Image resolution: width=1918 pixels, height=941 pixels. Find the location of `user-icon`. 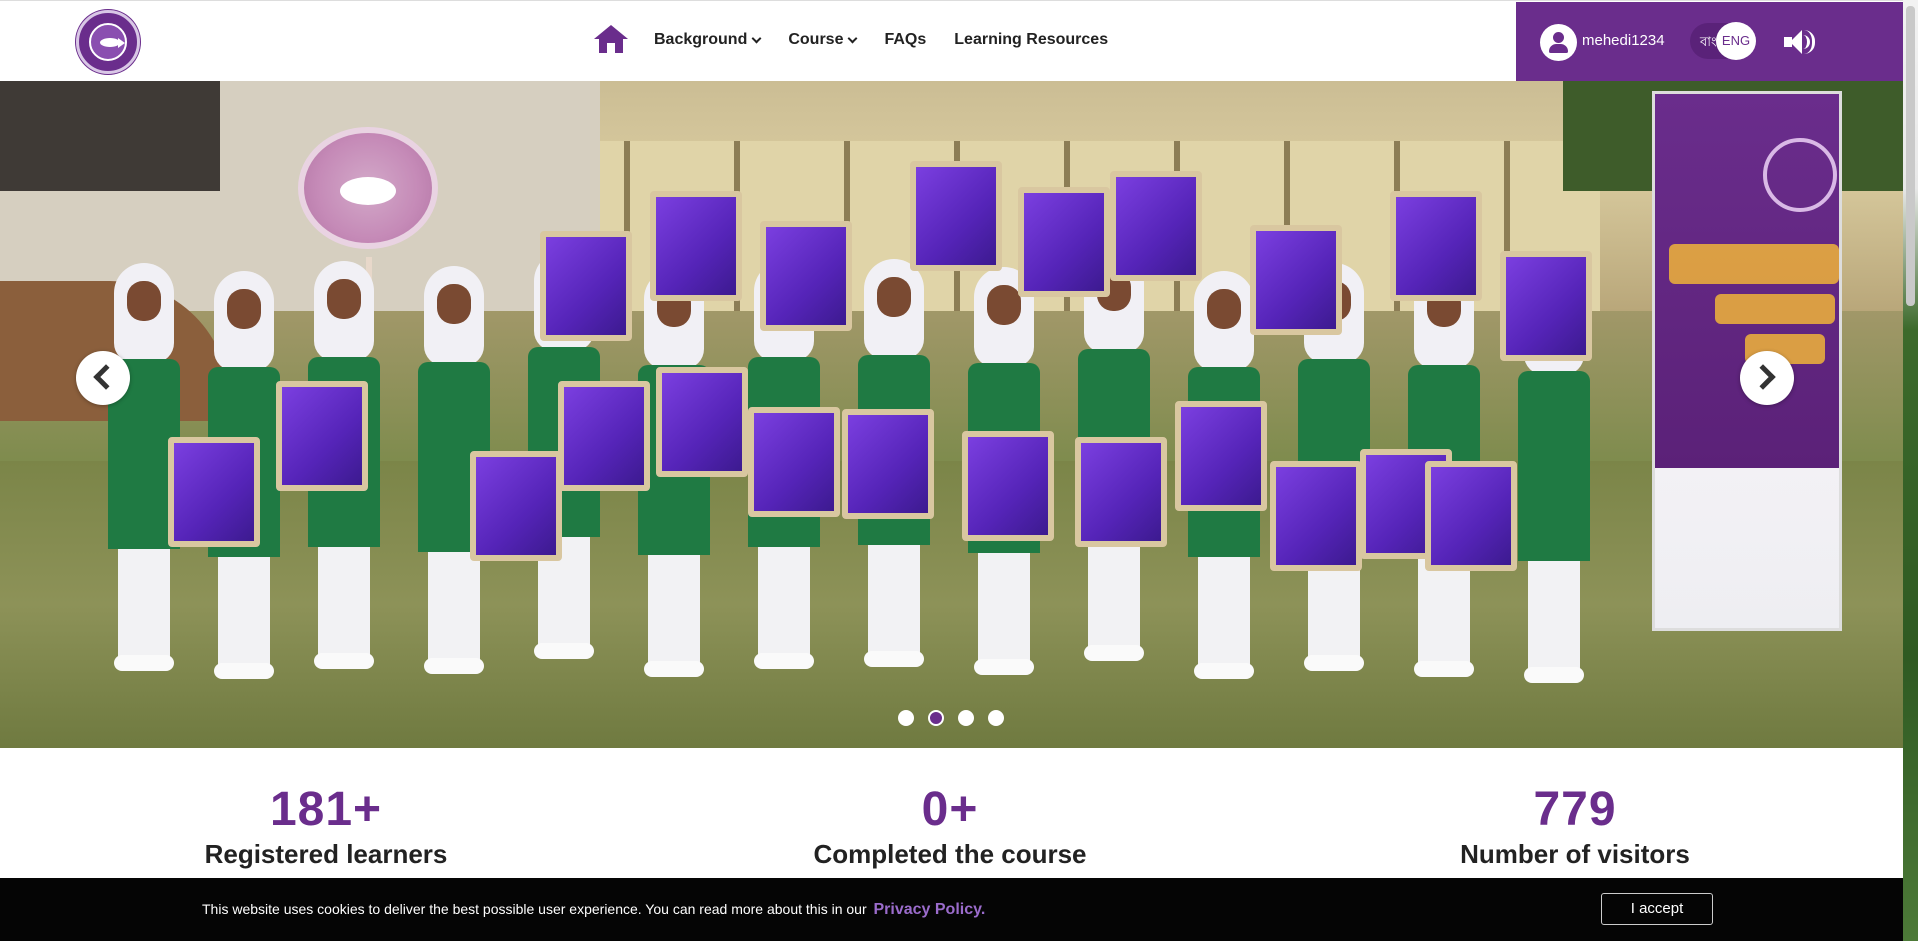

user-icon is located at coordinates (1558, 42).